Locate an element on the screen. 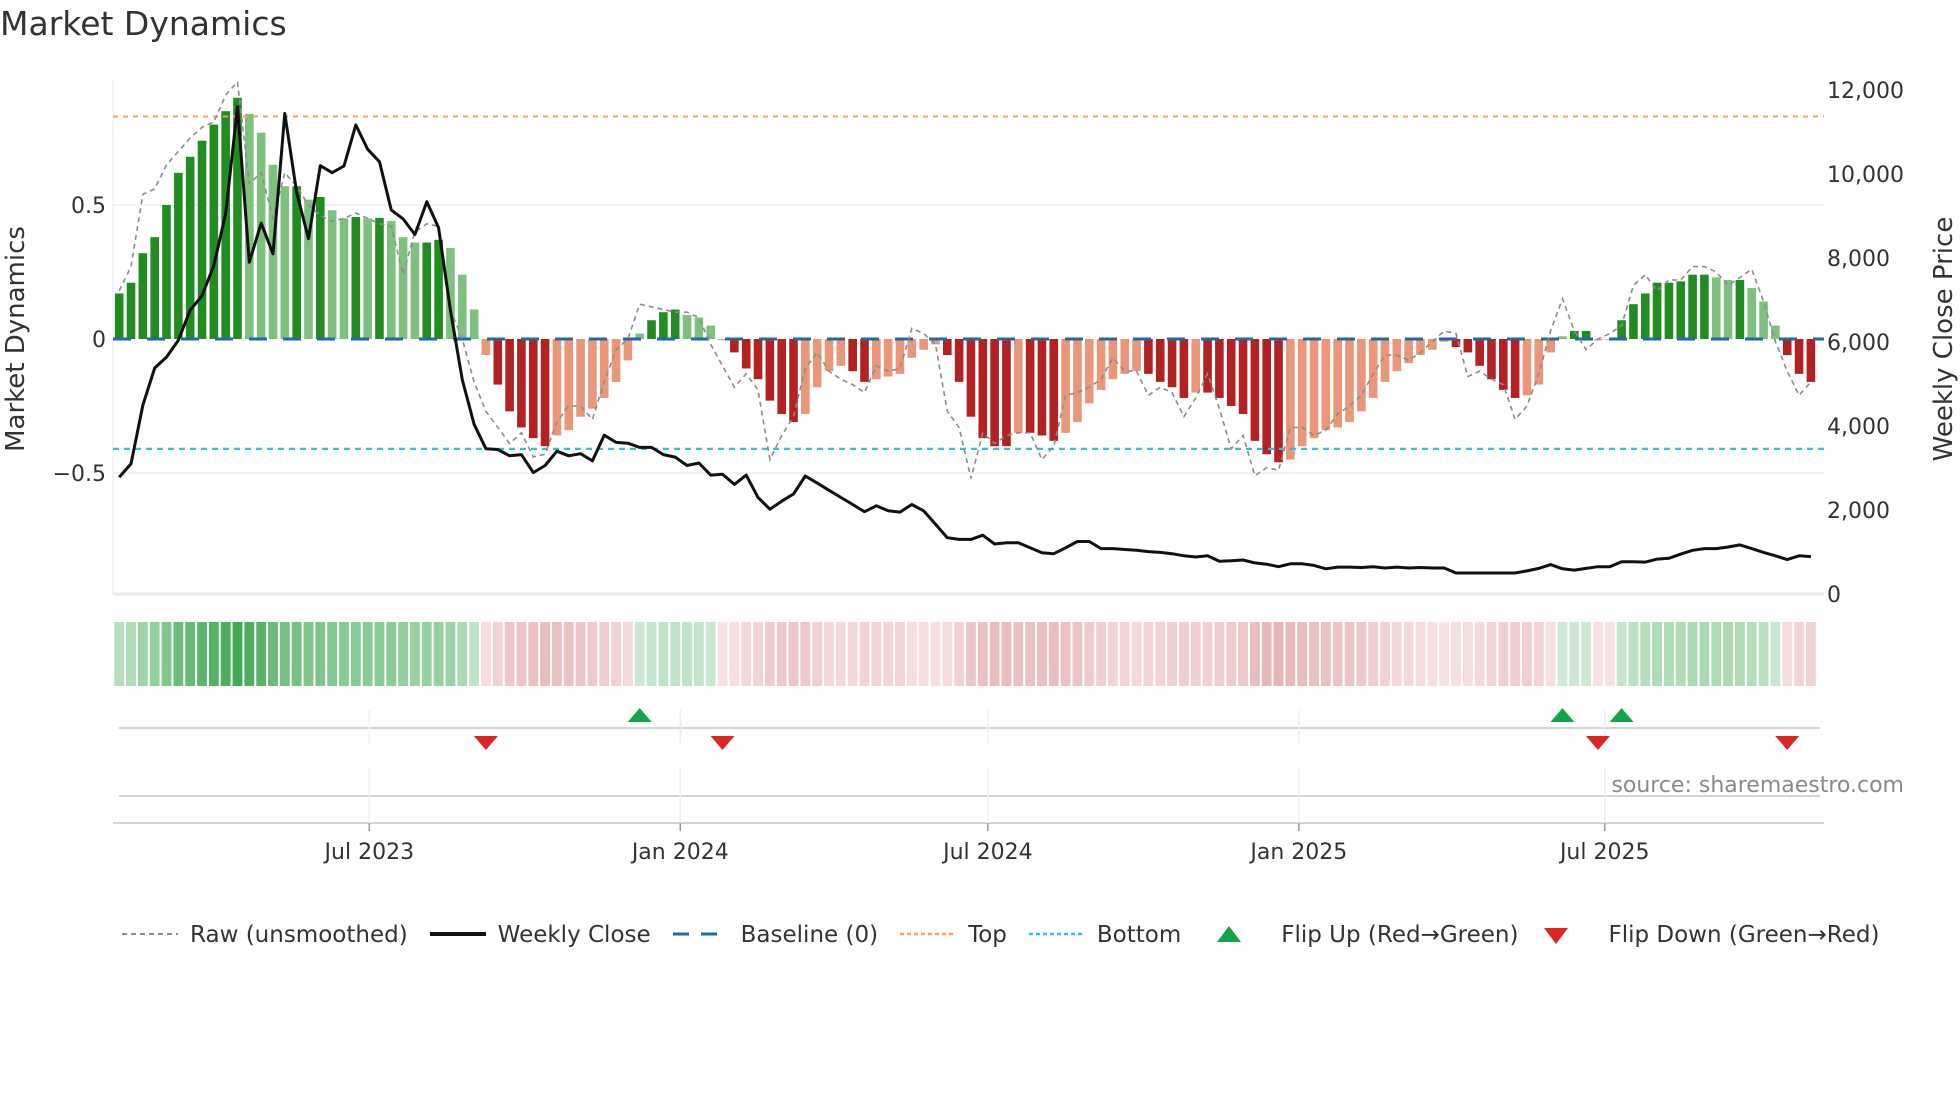  legend-item-bottom: Bottom is located at coordinates (1104, 935).